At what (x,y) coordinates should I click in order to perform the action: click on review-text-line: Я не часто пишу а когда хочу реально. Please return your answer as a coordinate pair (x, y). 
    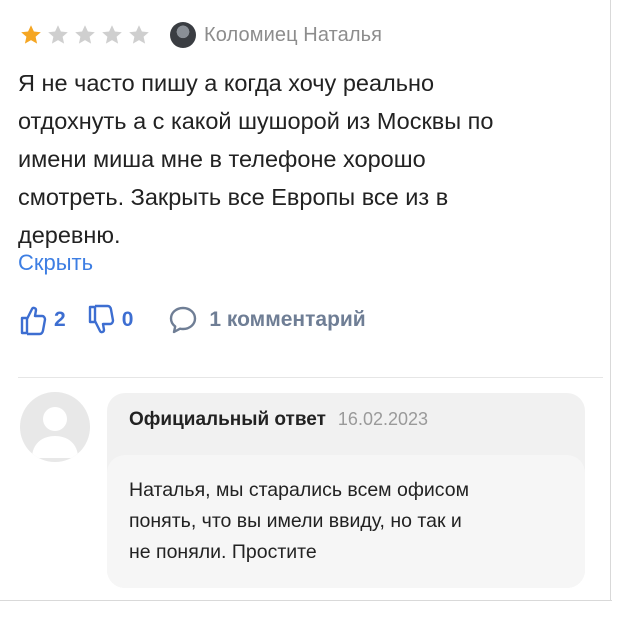
    Looking at the image, I should click on (226, 83).